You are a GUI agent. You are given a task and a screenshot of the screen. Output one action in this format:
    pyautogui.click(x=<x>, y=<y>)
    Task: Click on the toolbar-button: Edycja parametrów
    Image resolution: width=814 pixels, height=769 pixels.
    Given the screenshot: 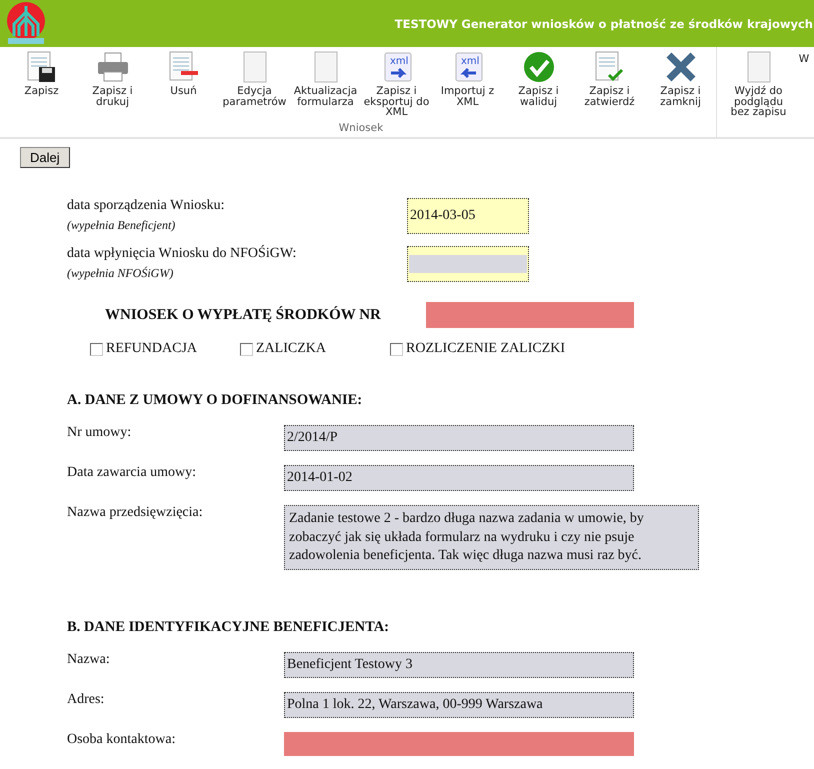 What is the action you would take?
    pyautogui.click(x=254, y=82)
    